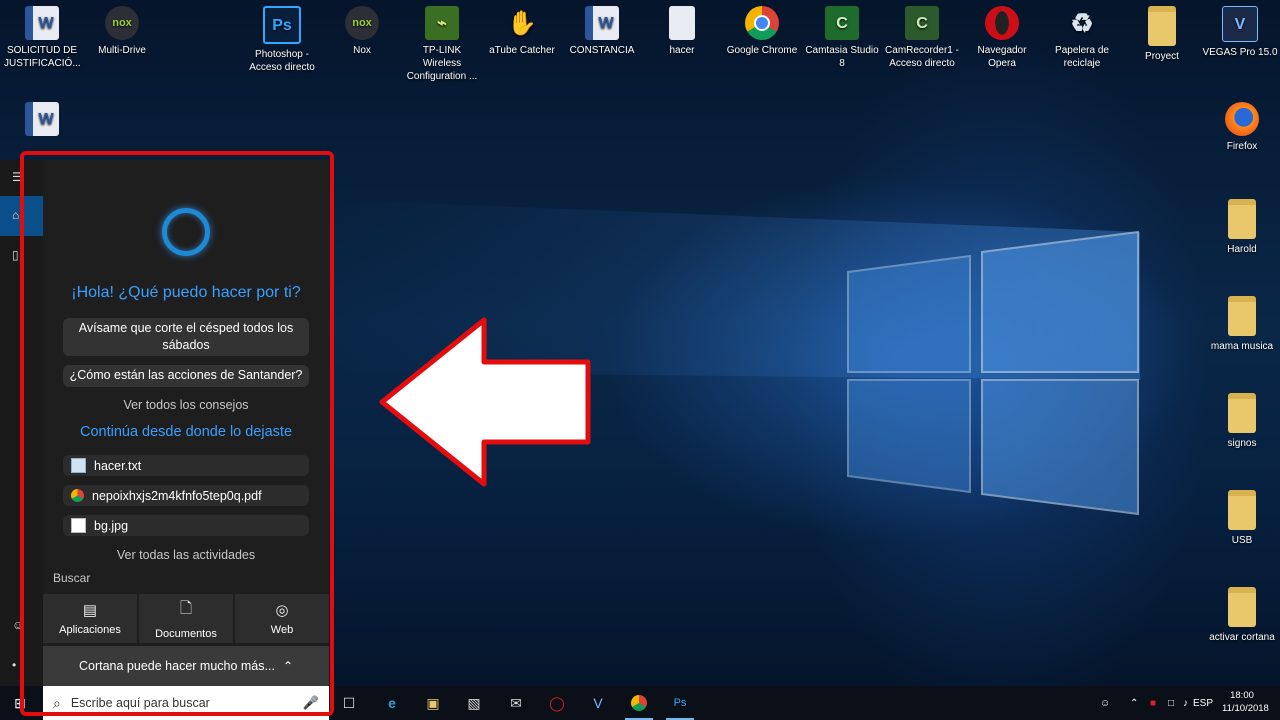  Describe the element at coordinates (1203, 703) in the screenshot. I see `language-indicator: ESP` at that location.